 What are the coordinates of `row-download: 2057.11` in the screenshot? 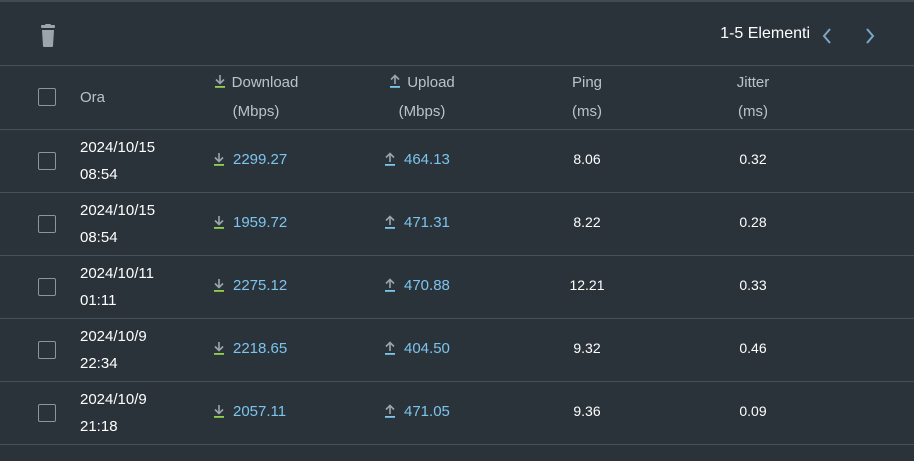 It's located at (249, 411).